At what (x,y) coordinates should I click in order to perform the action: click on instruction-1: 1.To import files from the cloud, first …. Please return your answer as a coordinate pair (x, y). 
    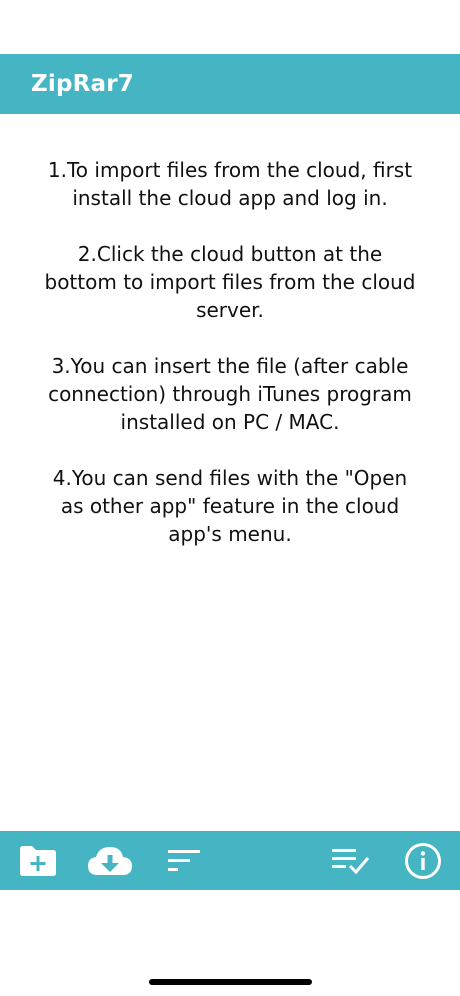
    Looking at the image, I should click on (230, 184).